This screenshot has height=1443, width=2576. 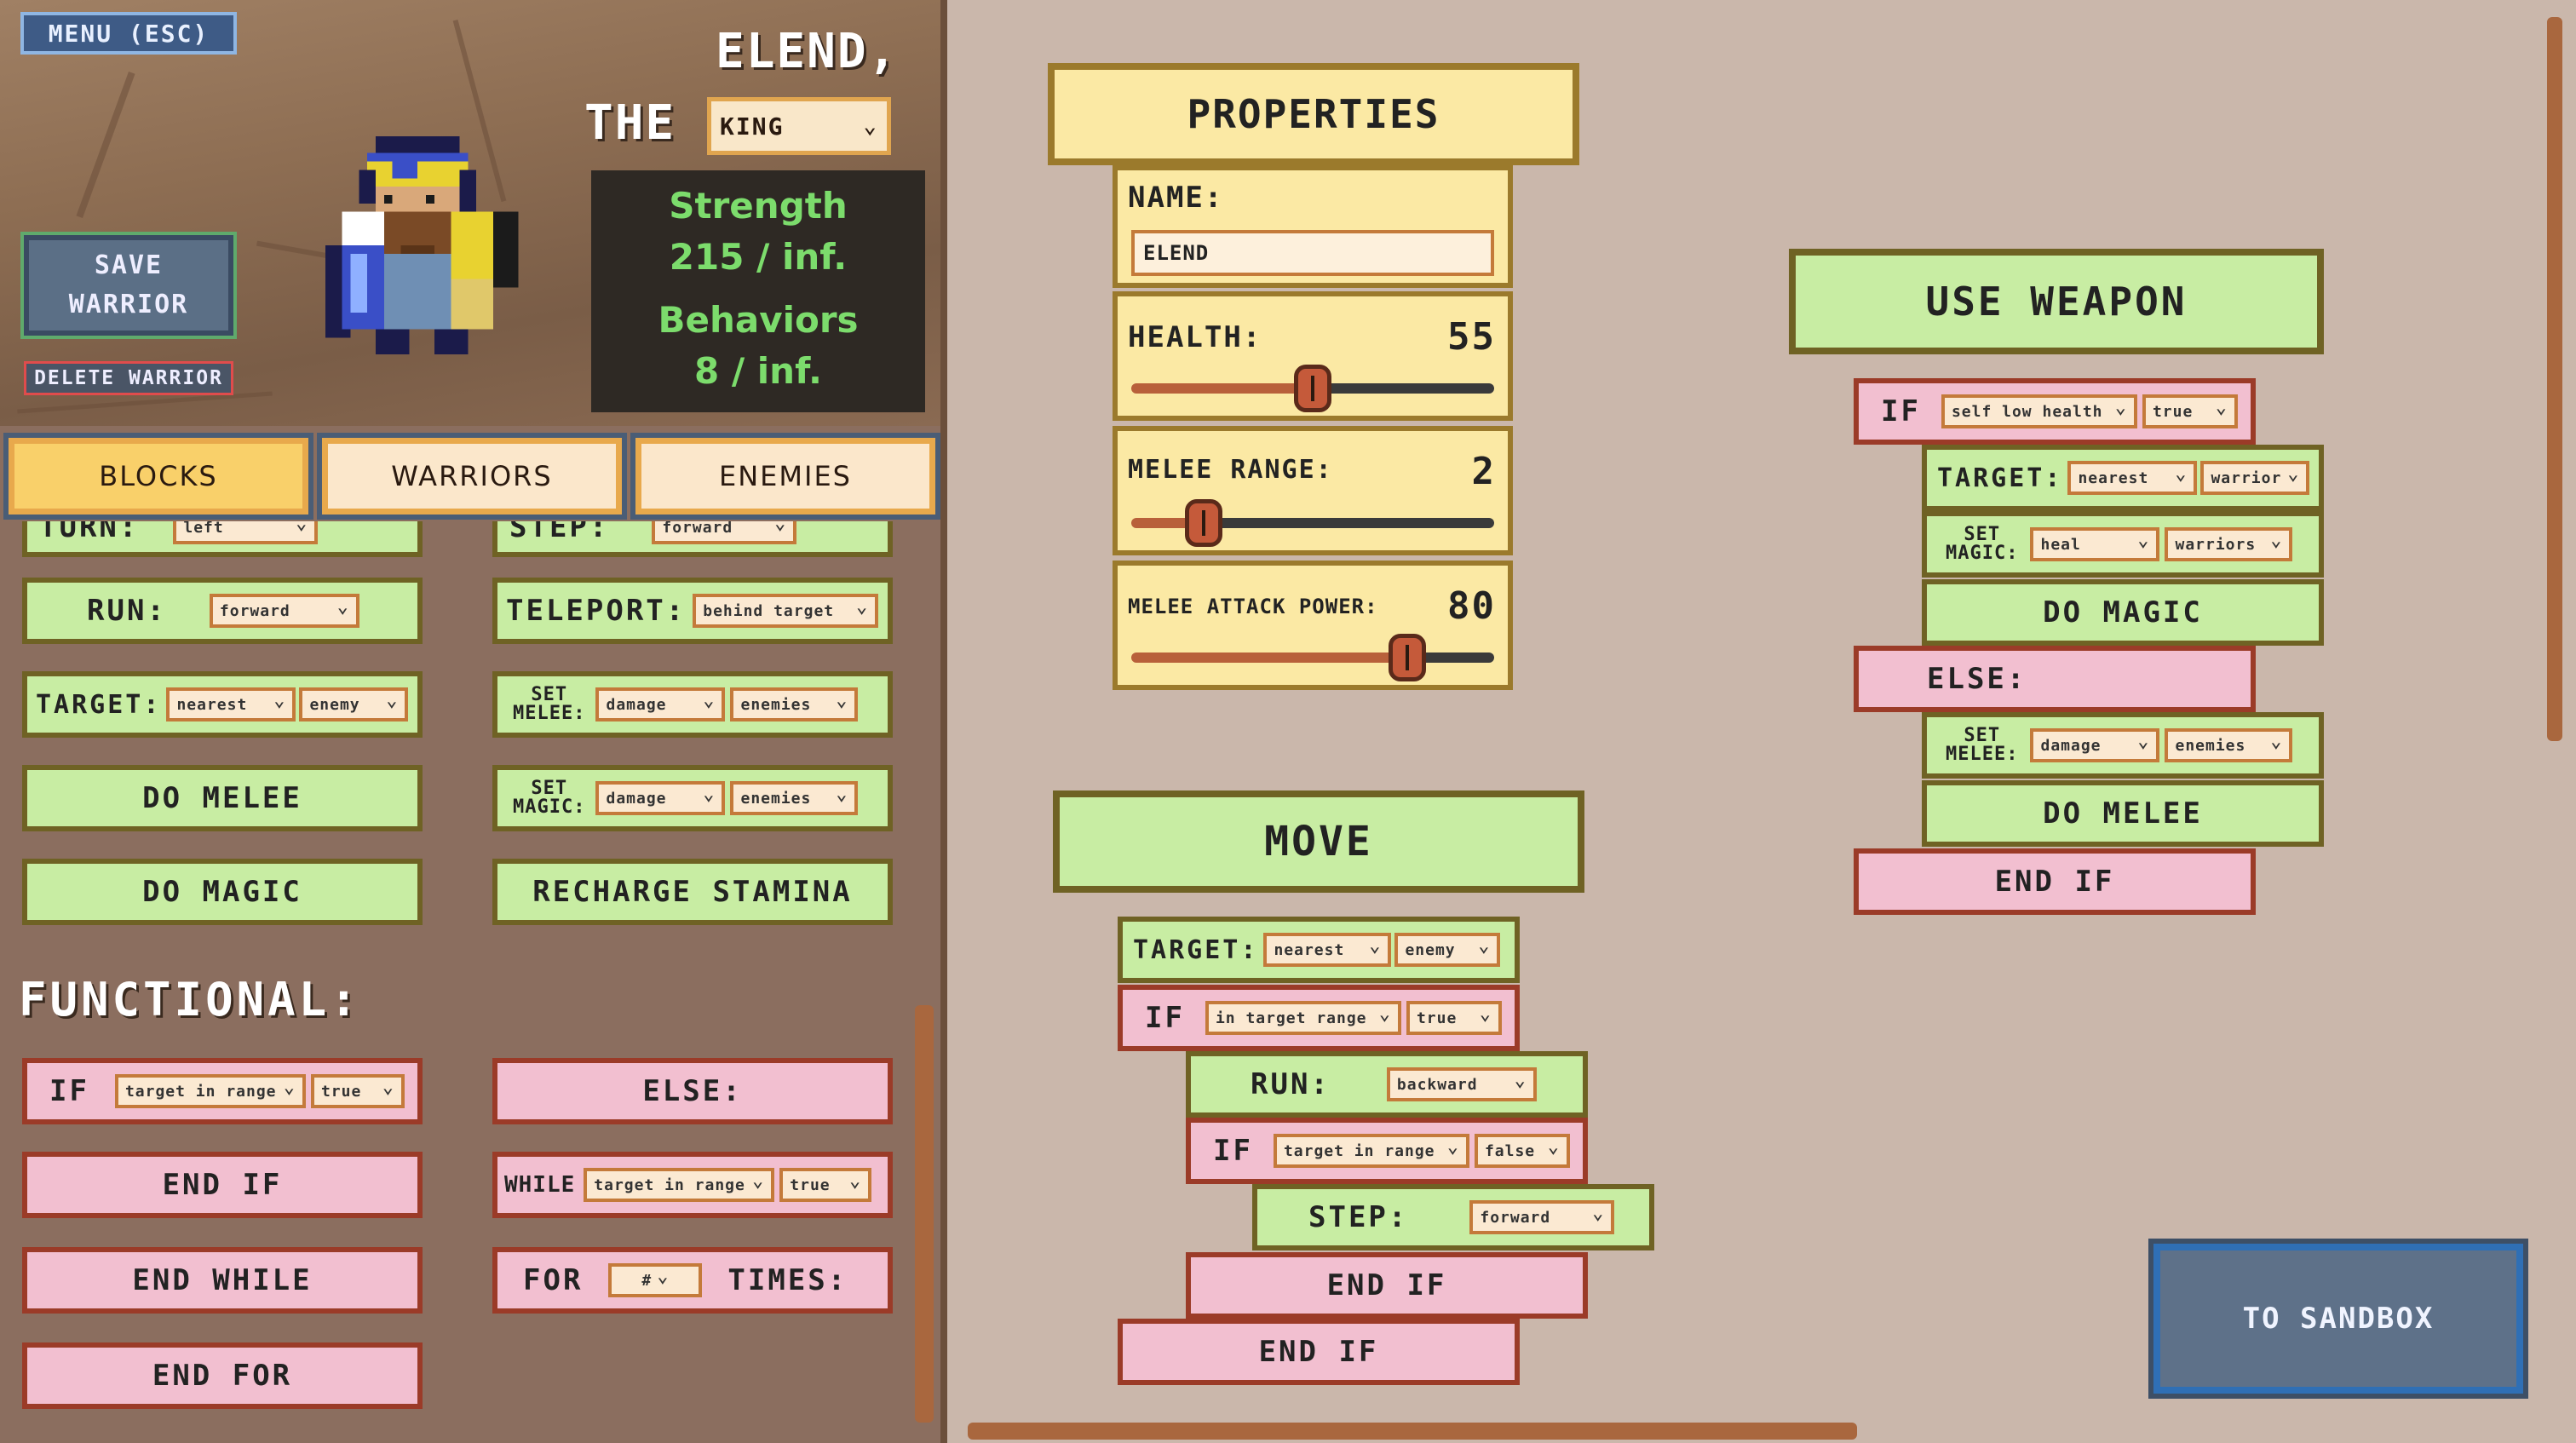 What do you see at coordinates (1313, 114) in the screenshot?
I see `properties-title: PROPERTIES` at bounding box center [1313, 114].